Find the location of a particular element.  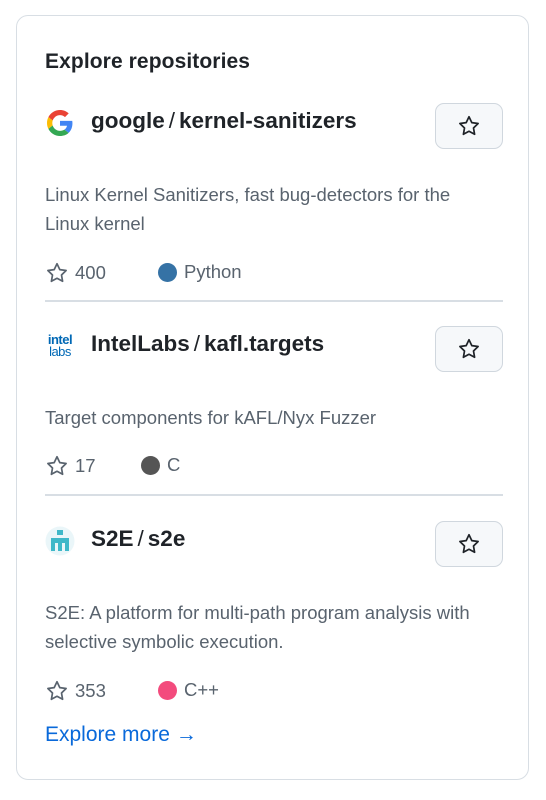

stargazers-link: 400 is located at coordinates (75, 273).